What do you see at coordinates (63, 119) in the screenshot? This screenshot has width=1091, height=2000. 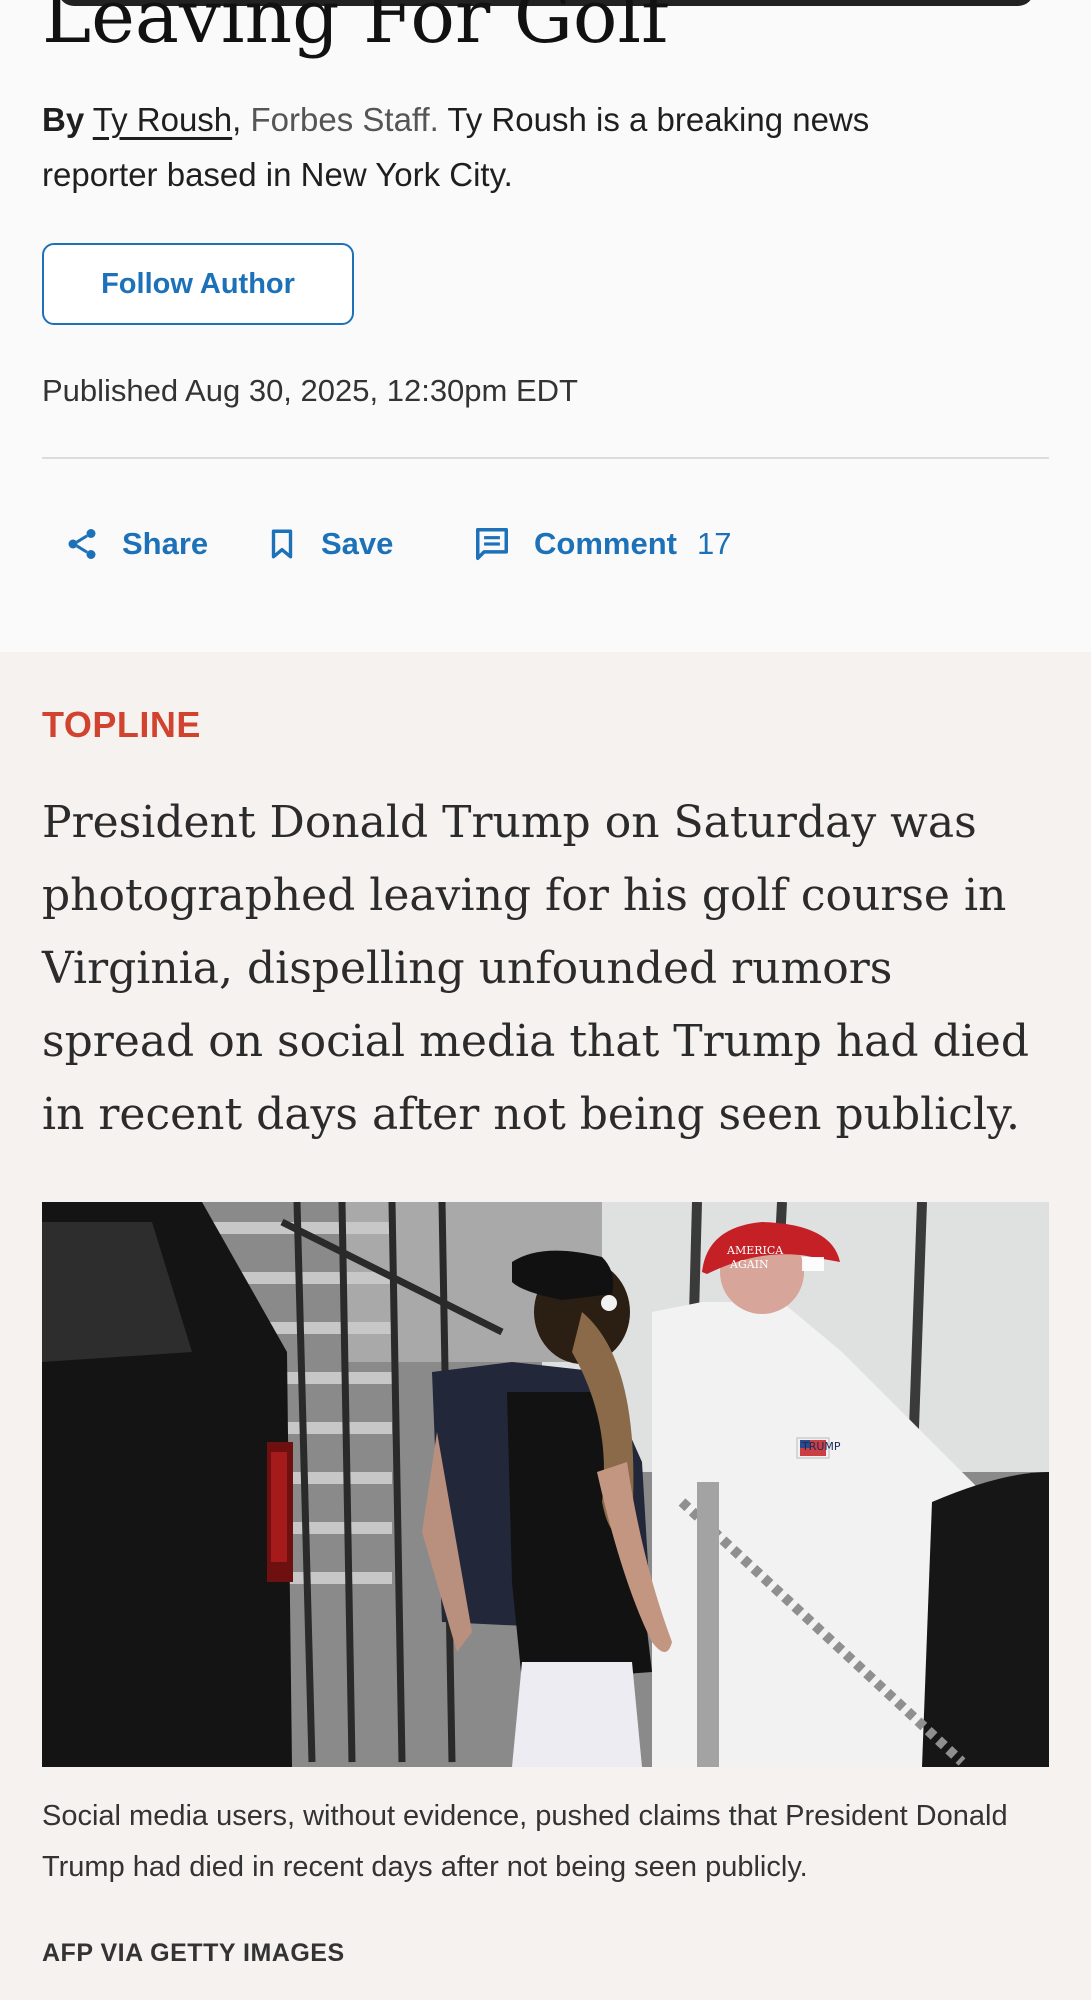 I see `byline-by: By` at bounding box center [63, 119].